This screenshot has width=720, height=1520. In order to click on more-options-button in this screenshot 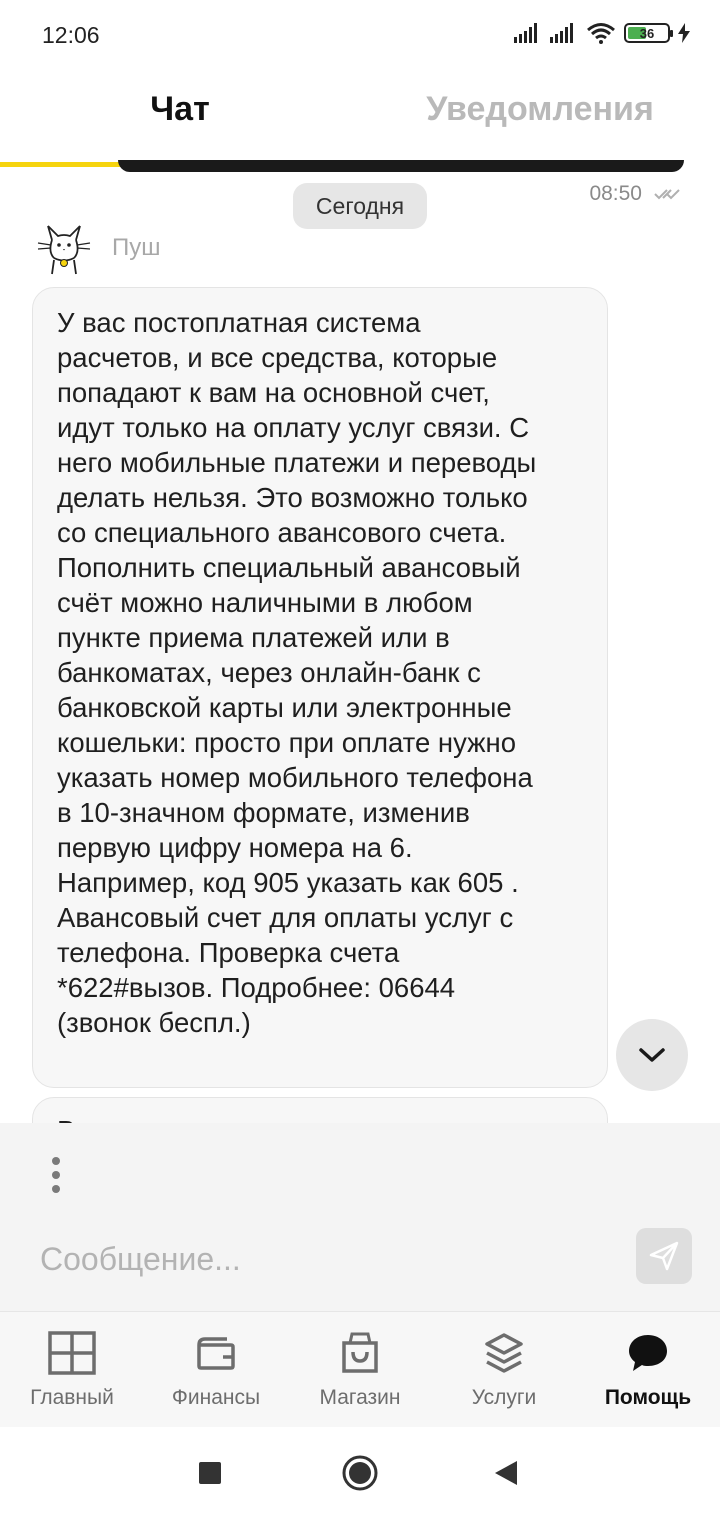, I will do `click(56, 1175)`.